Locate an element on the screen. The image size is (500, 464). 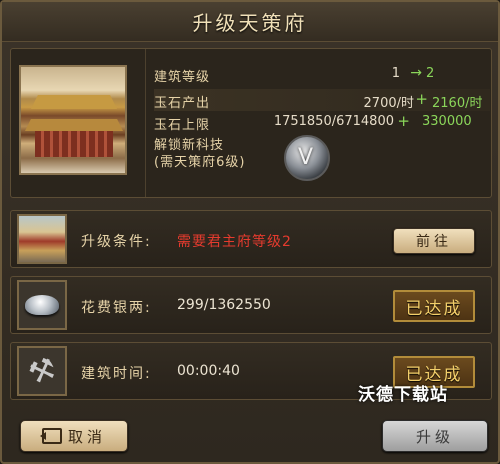
silver-ingot-icon is located at coordinates (42, 305).